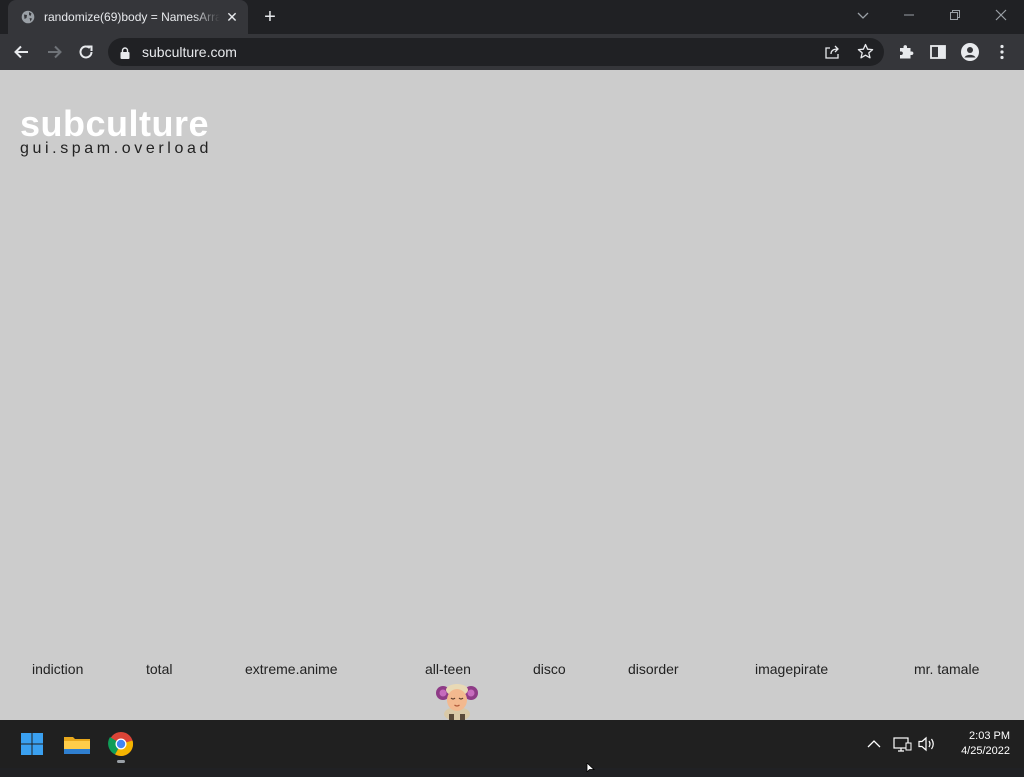 The width and height of the screenshot is (1024, 777). I want to click on nav-link-indiction: indiction, so click(57, 669).